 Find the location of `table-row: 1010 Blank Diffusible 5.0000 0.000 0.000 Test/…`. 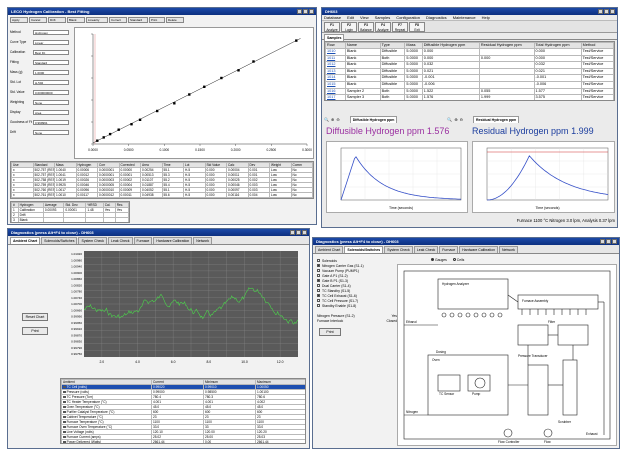

table-row: 1010 Blank Diffusible 5.0000 0.000 0.000 Test/… is located at coordinates (469, 52).